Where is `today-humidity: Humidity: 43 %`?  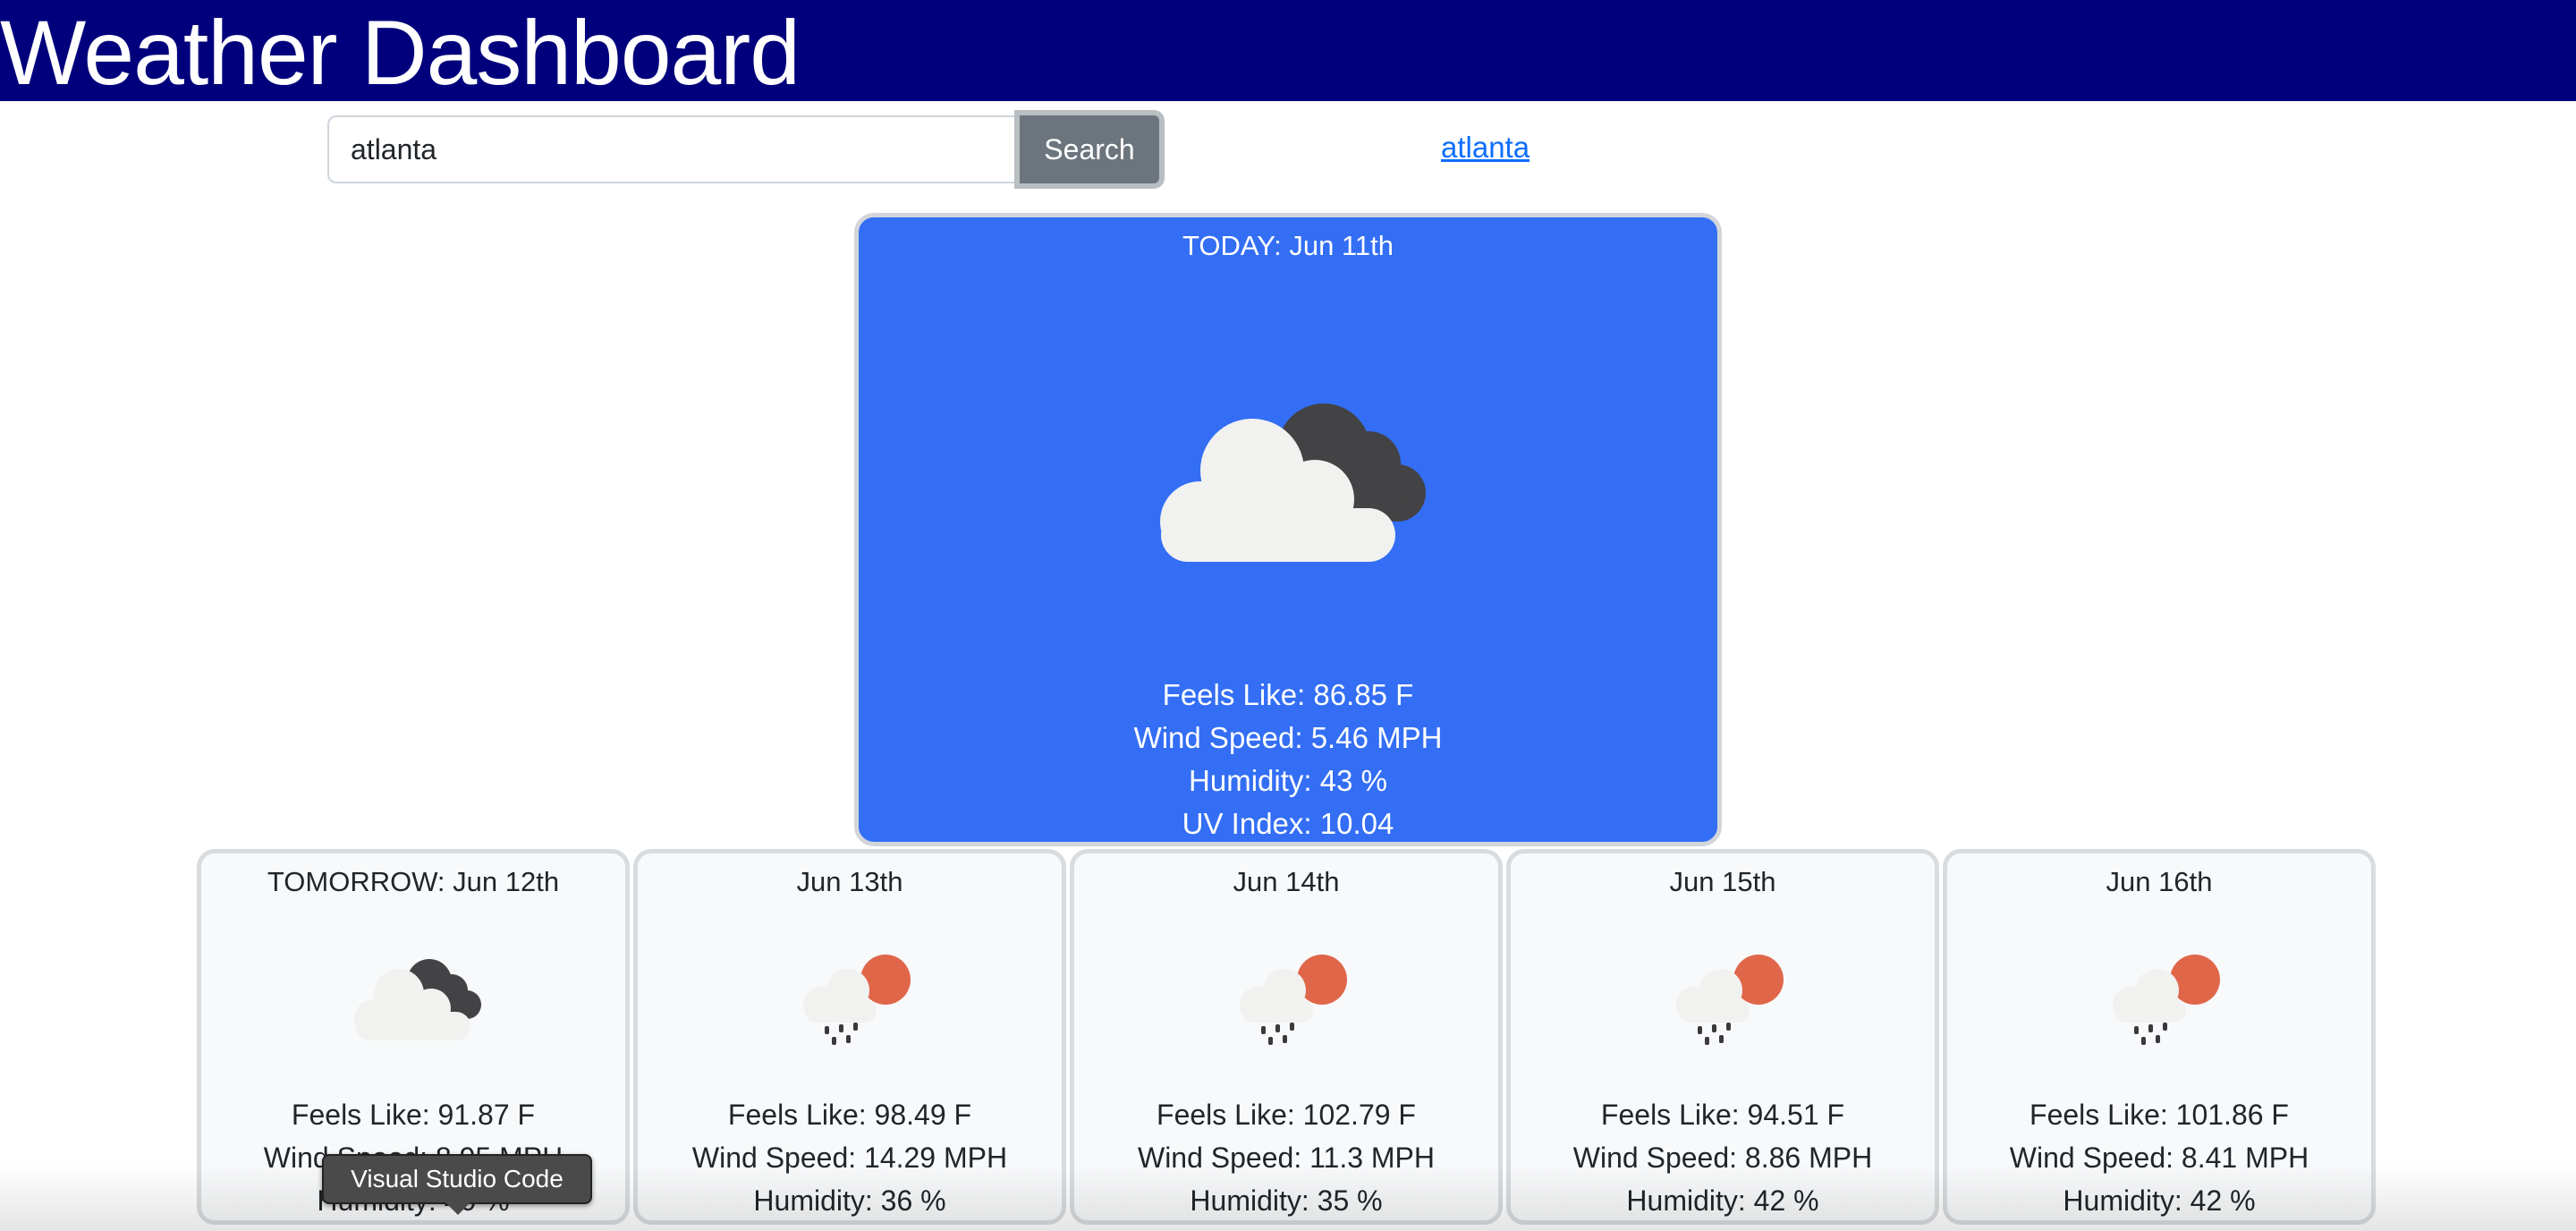
today-humidity: Humidity: 43 % is located at coordinates (1288, 780).